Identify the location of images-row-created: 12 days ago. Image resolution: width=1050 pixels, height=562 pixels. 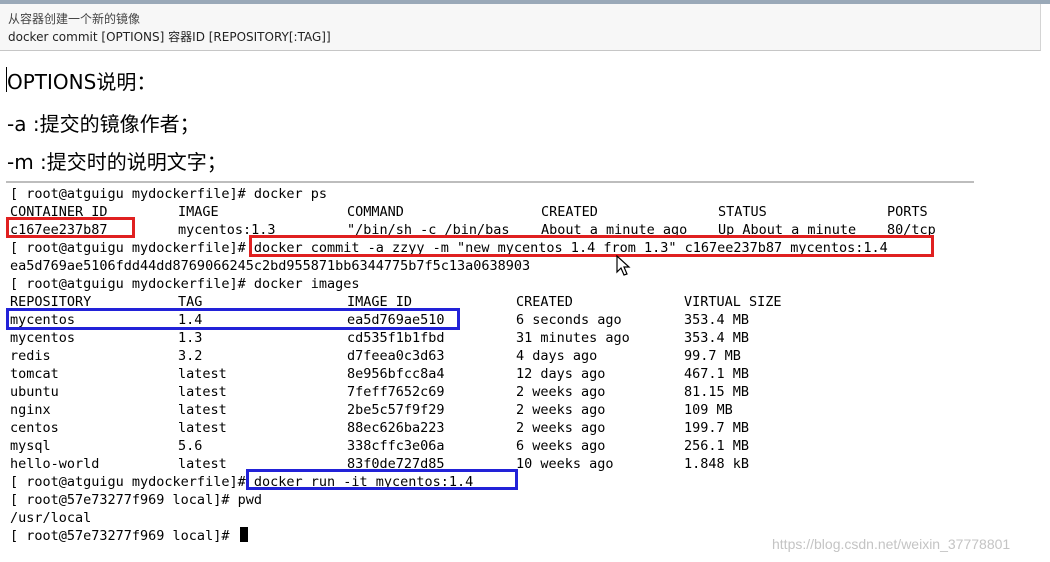
(561, 374).